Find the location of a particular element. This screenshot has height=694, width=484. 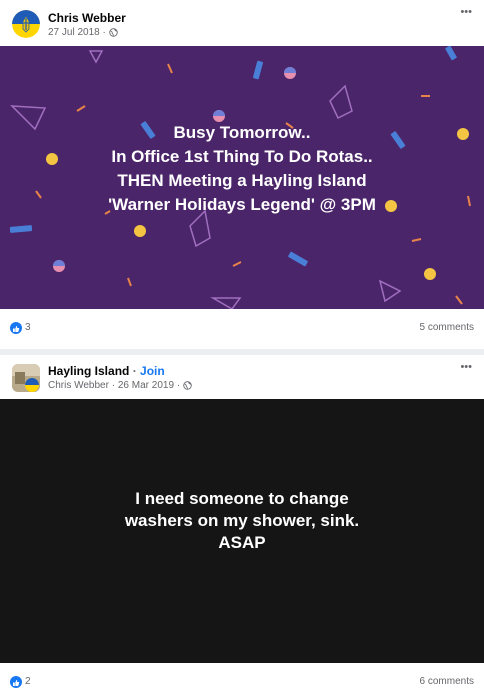

join-link: Join is located at coordinates (152, 371).